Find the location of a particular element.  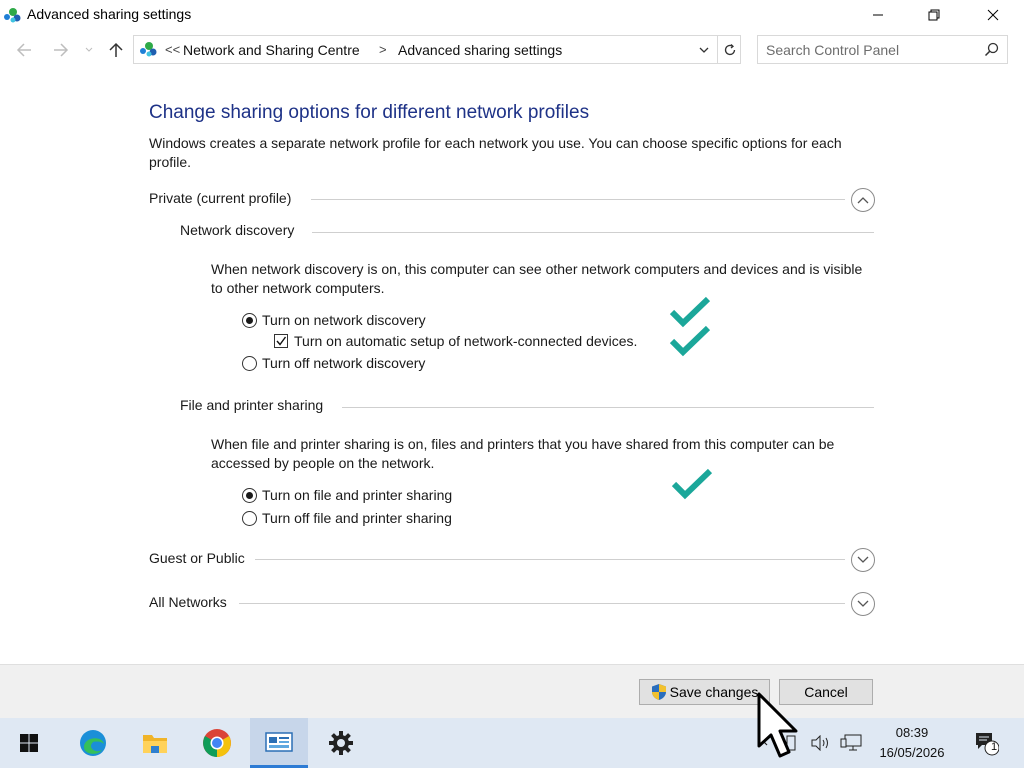

volume-button is located at coordinates (821, 743).